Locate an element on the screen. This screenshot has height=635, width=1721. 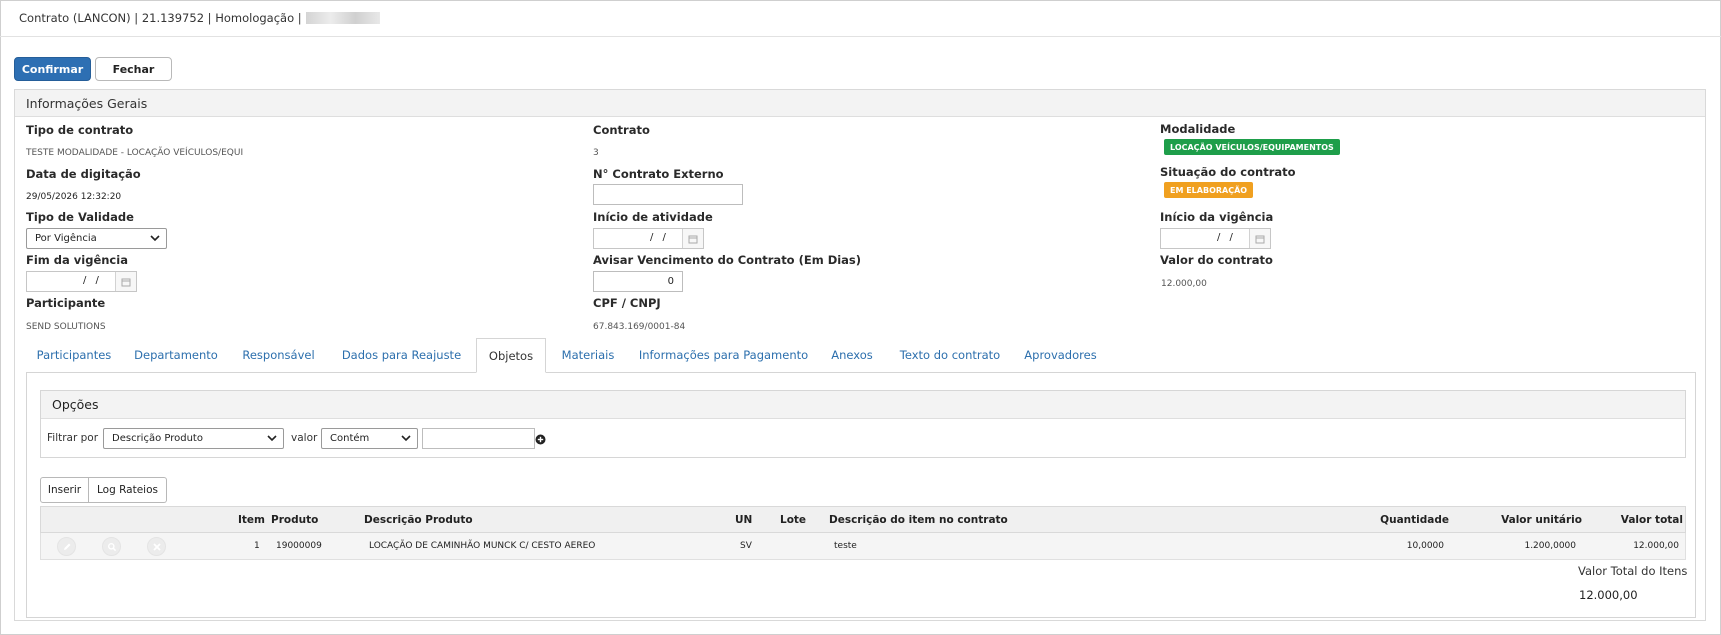
inicio-vigencia-label: Início da vigência is located at coordinates (1217, 217).